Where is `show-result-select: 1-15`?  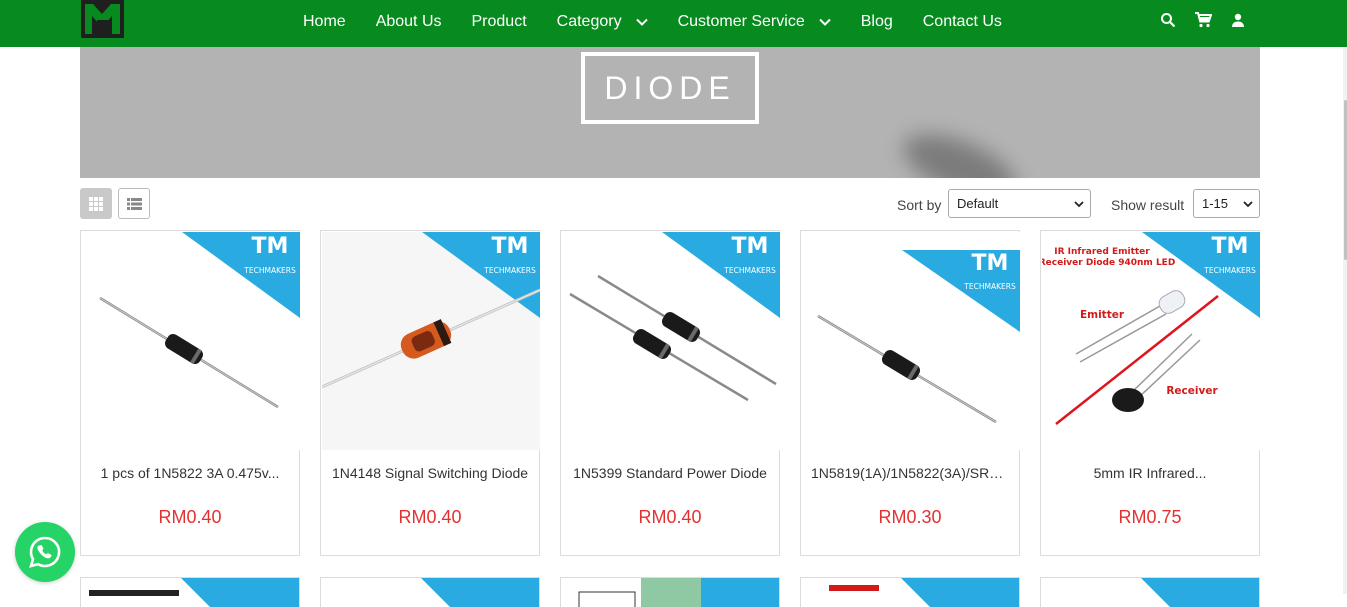 show-result-select: 1-15 is located at coordinates (1226, 203).